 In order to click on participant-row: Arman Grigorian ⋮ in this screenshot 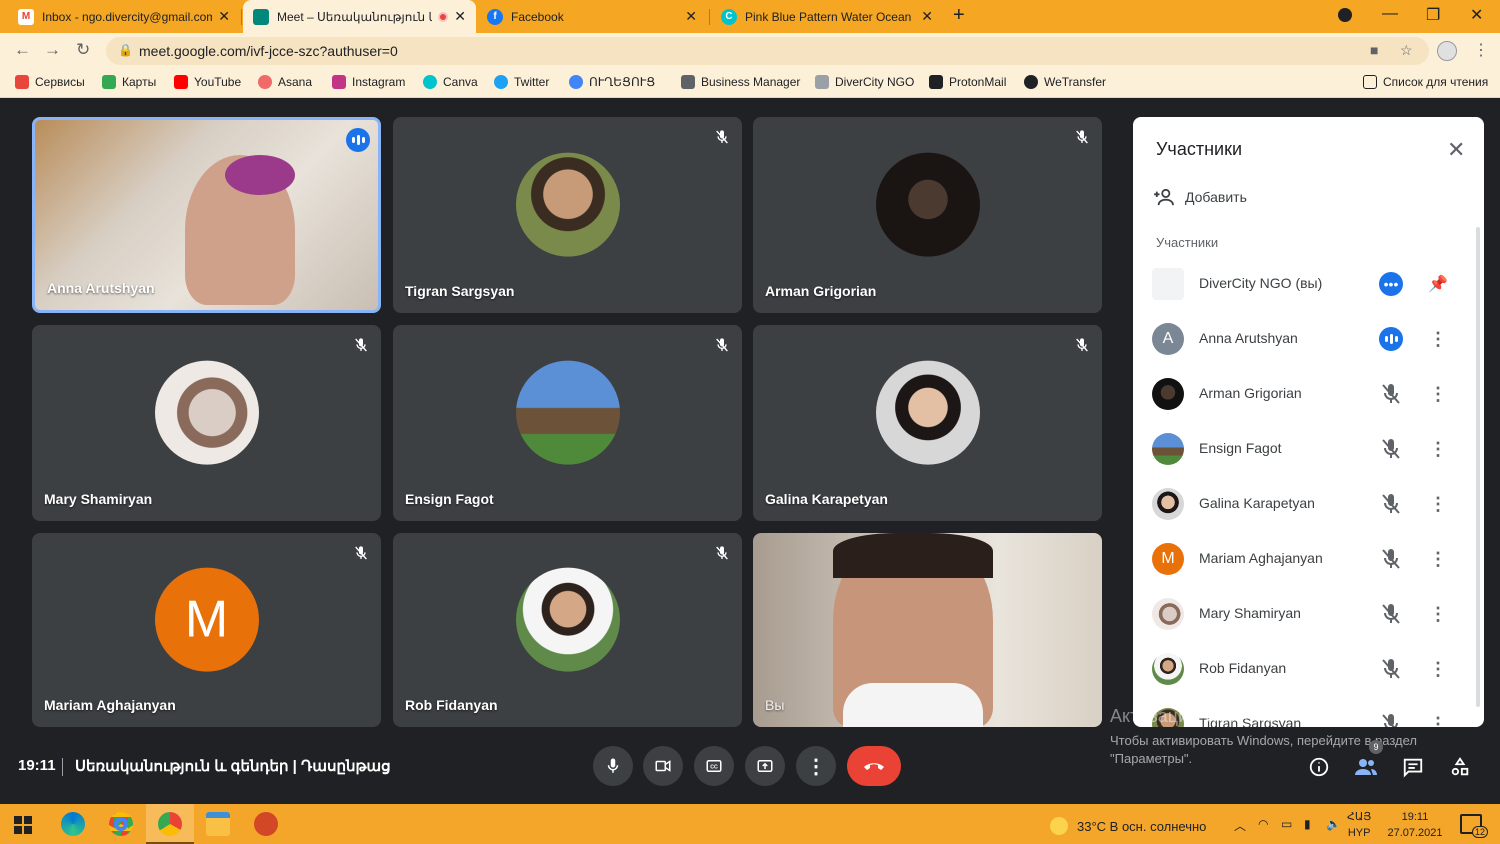, I will do `click(1303, 393)`.